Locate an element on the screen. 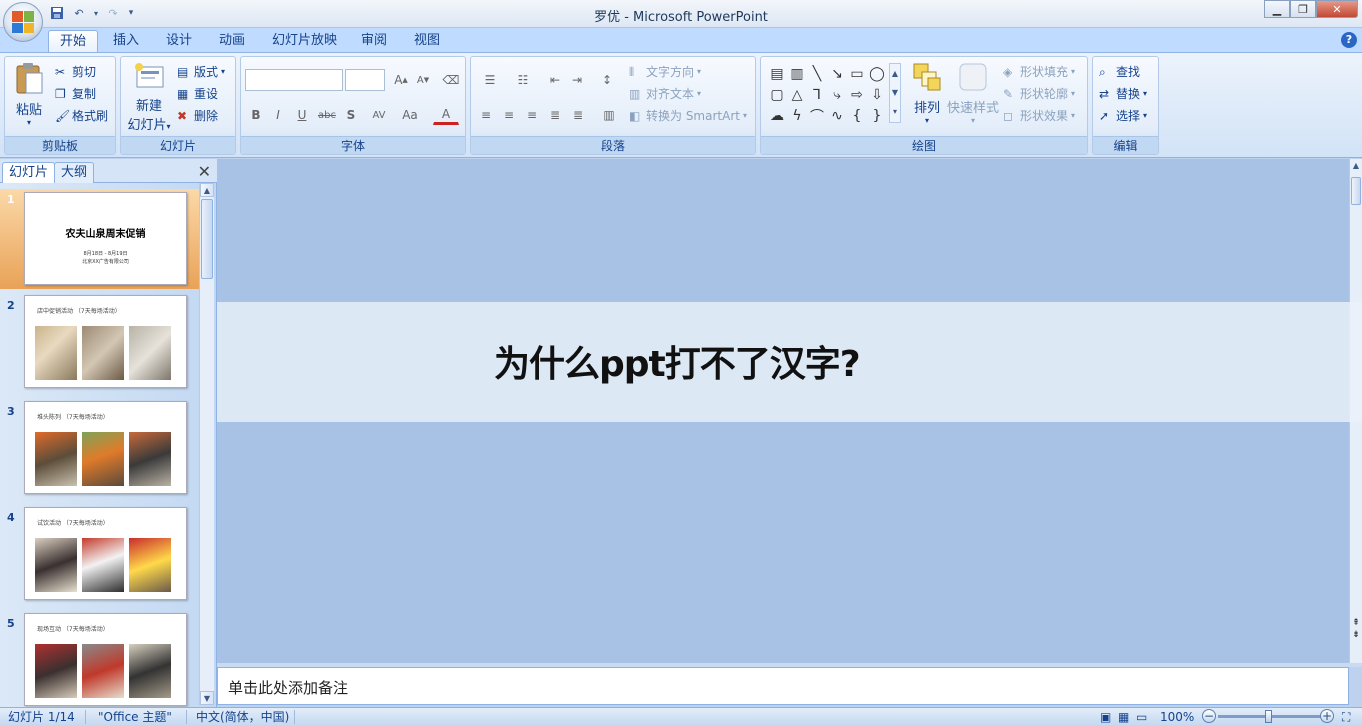  align-right-icon: ≡ is located at coordinates (532, 115).